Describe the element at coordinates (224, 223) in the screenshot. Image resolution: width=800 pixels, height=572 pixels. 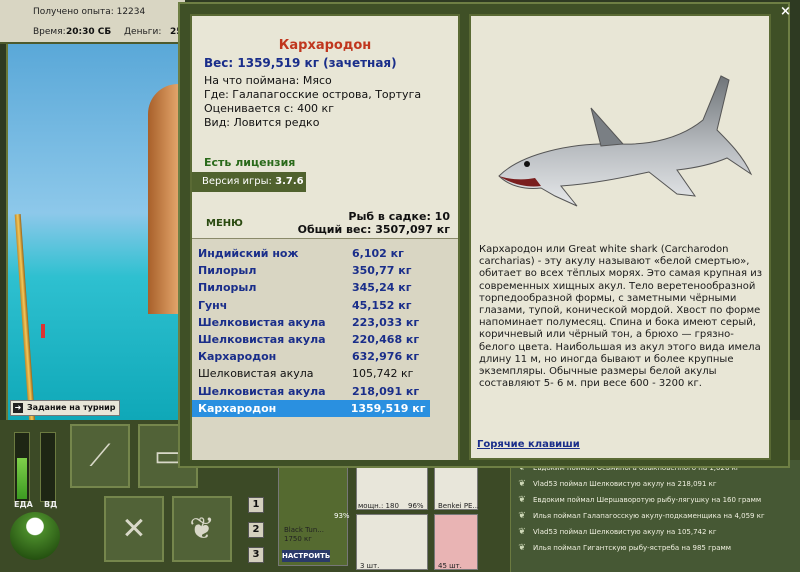
I see `menu-button: МЕНЮ` at that location.